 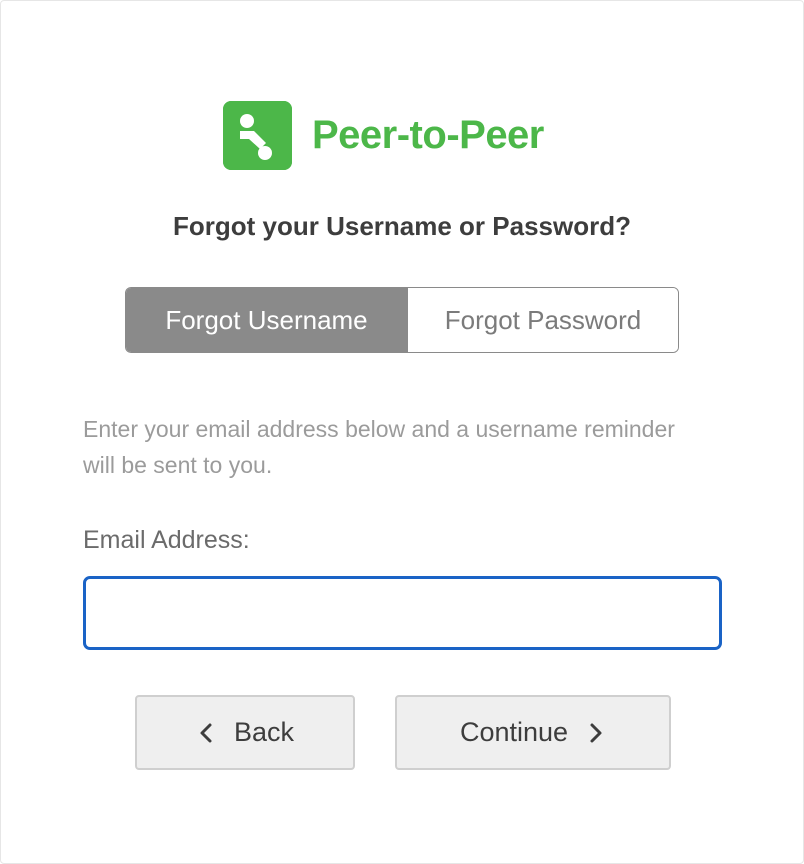 What do you see at coordinates (402, 226) in the screenshot?
I see `page-title: Forgot your Username or Password?` at bounding box center [402, 226].